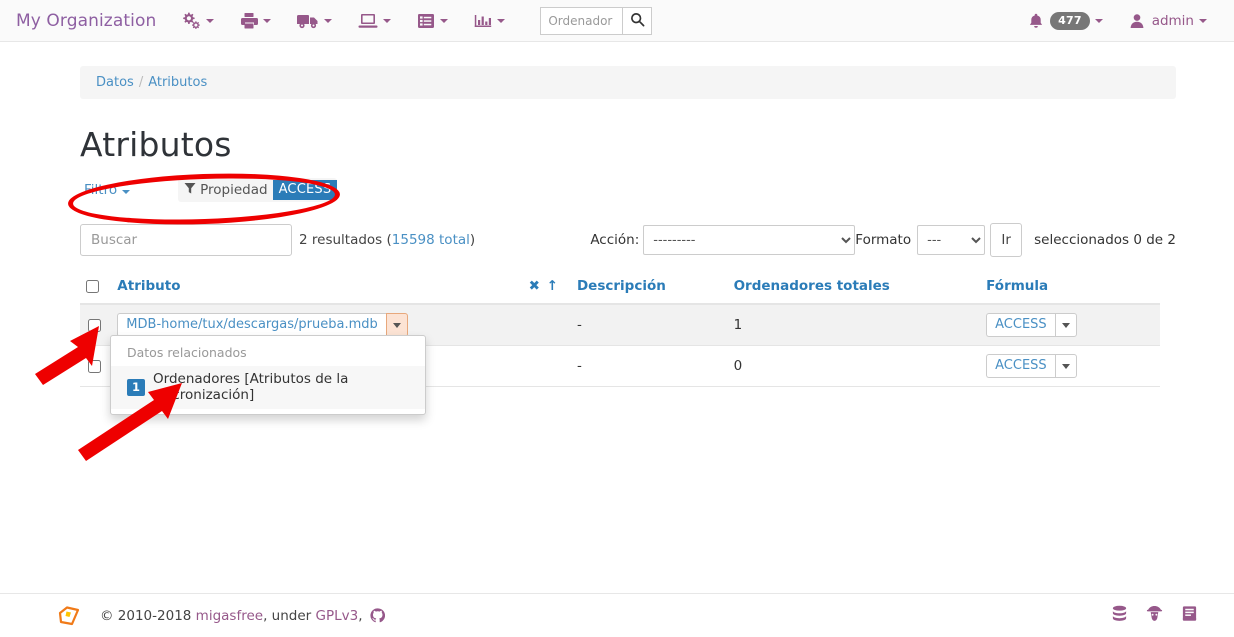  I want to click on filter-toggle: Filtro, so click(107, 190).